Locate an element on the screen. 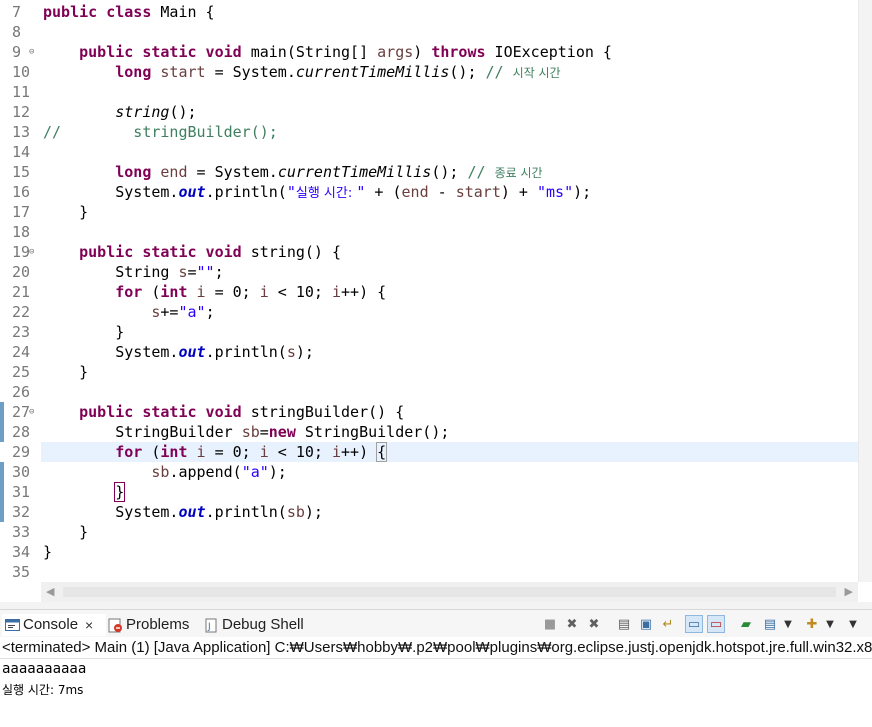 The width and height of the screenshot is (872, 727). code-line: 24 System.out.println(s); is located at coordinates (429, 352).